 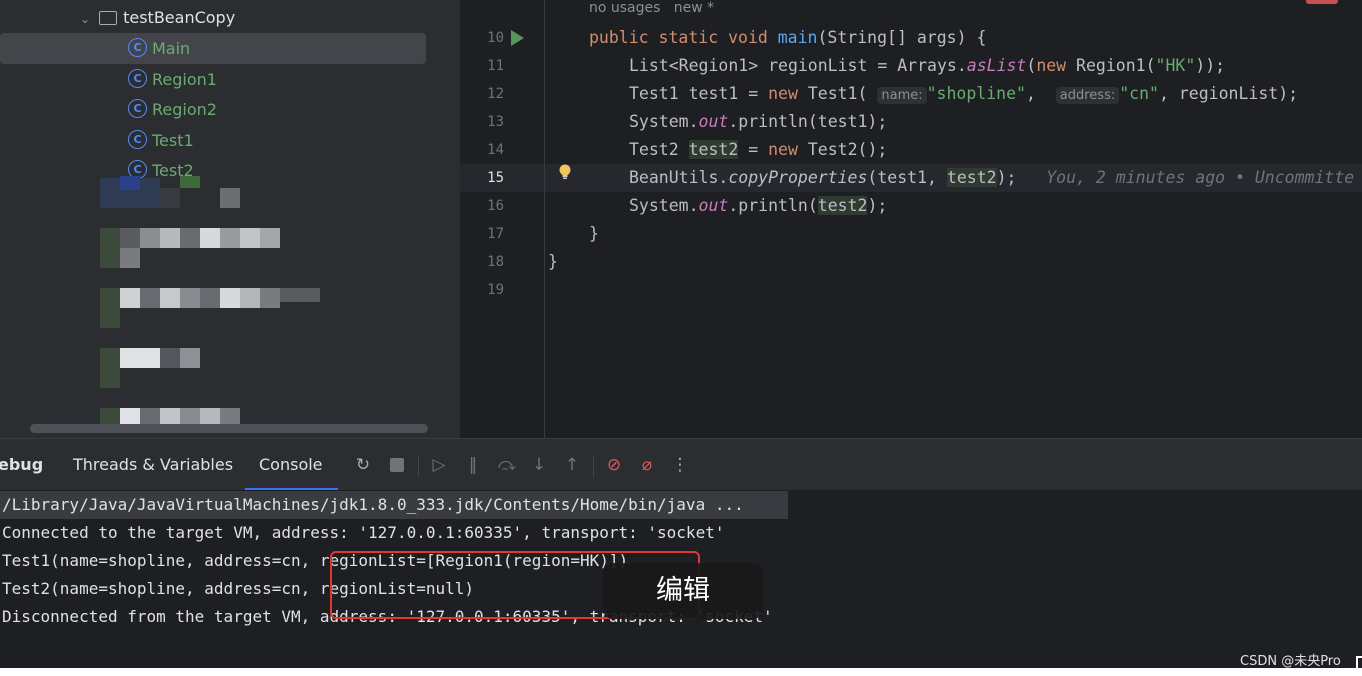 What do you see at coordinates (788, 37) in the screenshot?
I see `code-line: public static void main(String[] args) {` at bounding box center [788, 37].